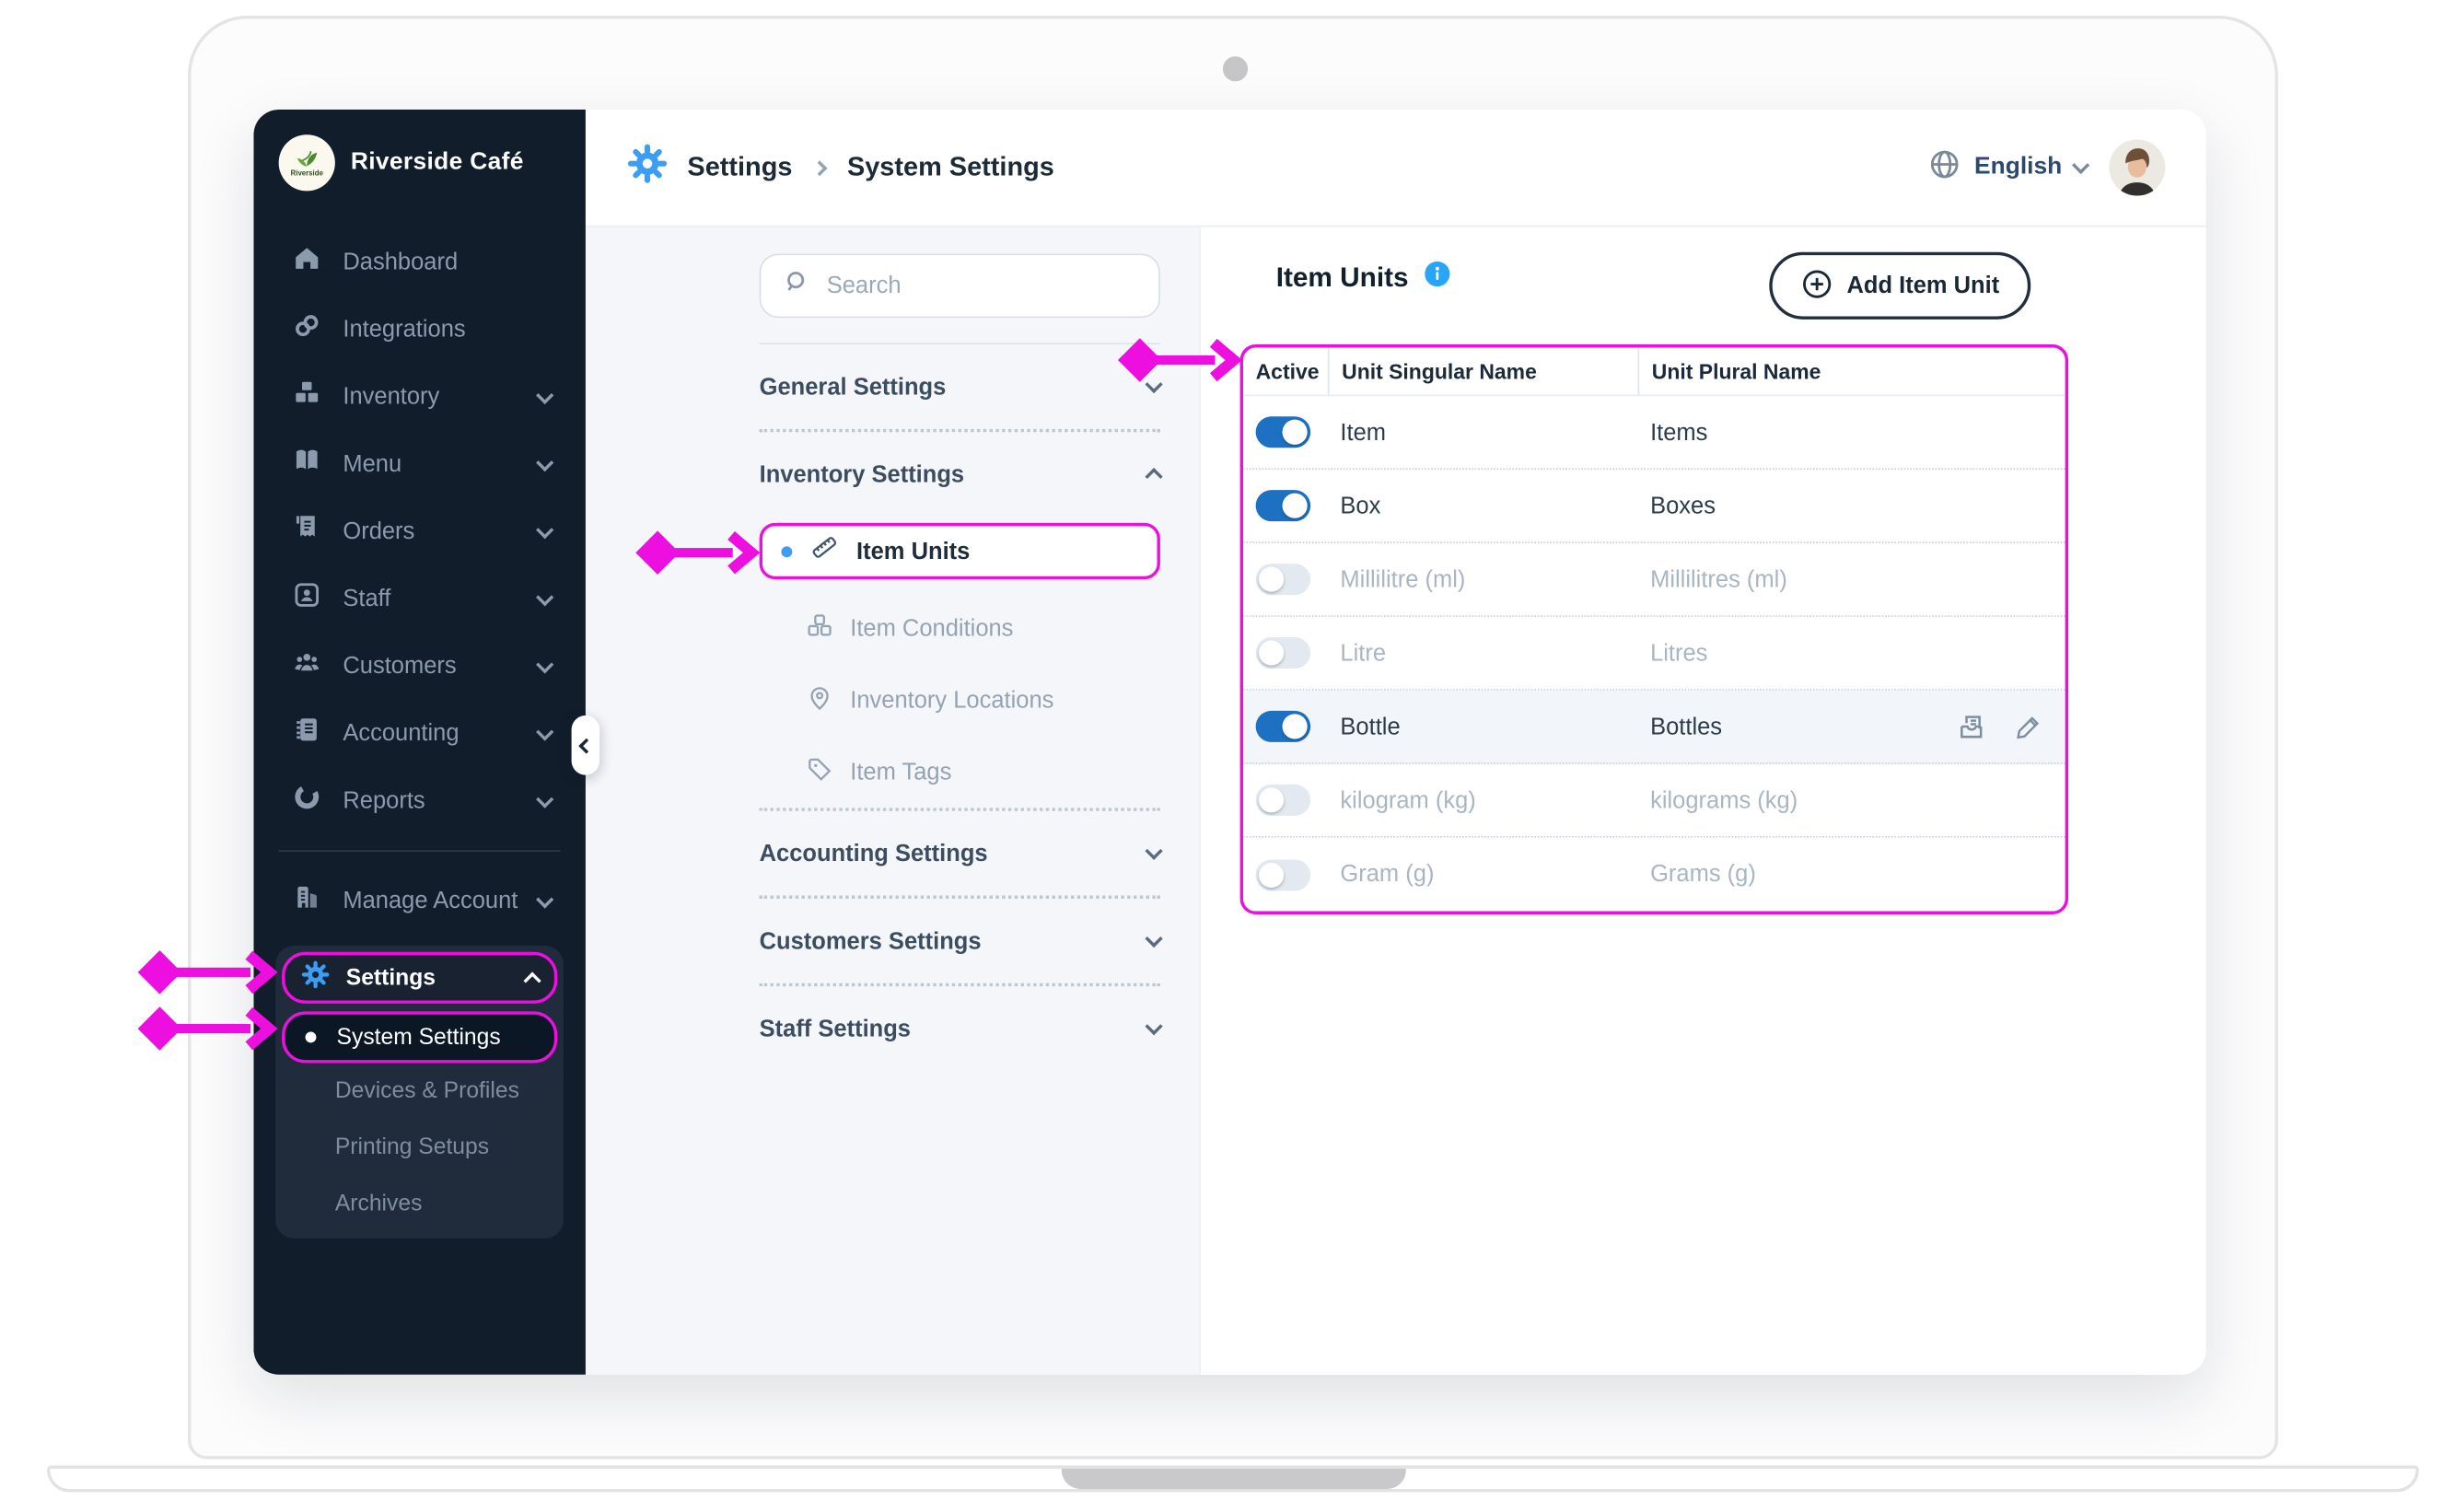  I want to click on sidebar-item-accounting: Accounting, so click(419, 734).